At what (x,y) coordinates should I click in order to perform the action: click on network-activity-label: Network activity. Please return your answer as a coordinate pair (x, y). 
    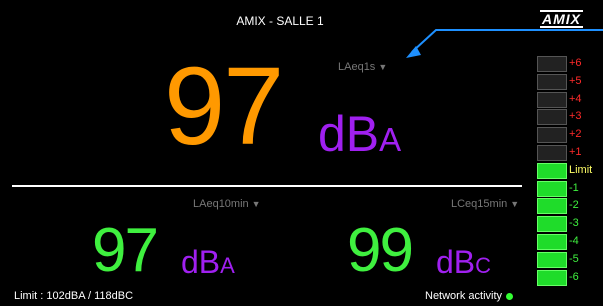
    Looking at the image, I should click on (464, 296).